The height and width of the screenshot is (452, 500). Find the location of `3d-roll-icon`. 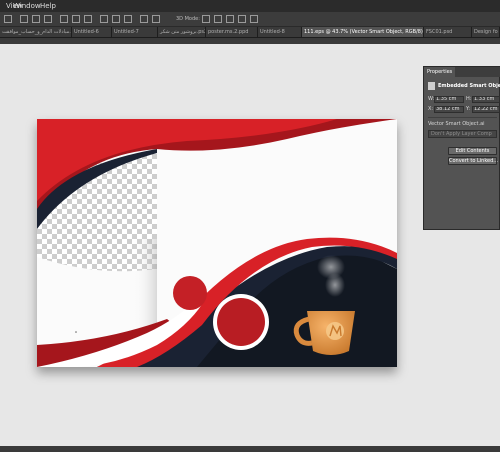

3d-roll-icon is located at coordinates (218, 19).